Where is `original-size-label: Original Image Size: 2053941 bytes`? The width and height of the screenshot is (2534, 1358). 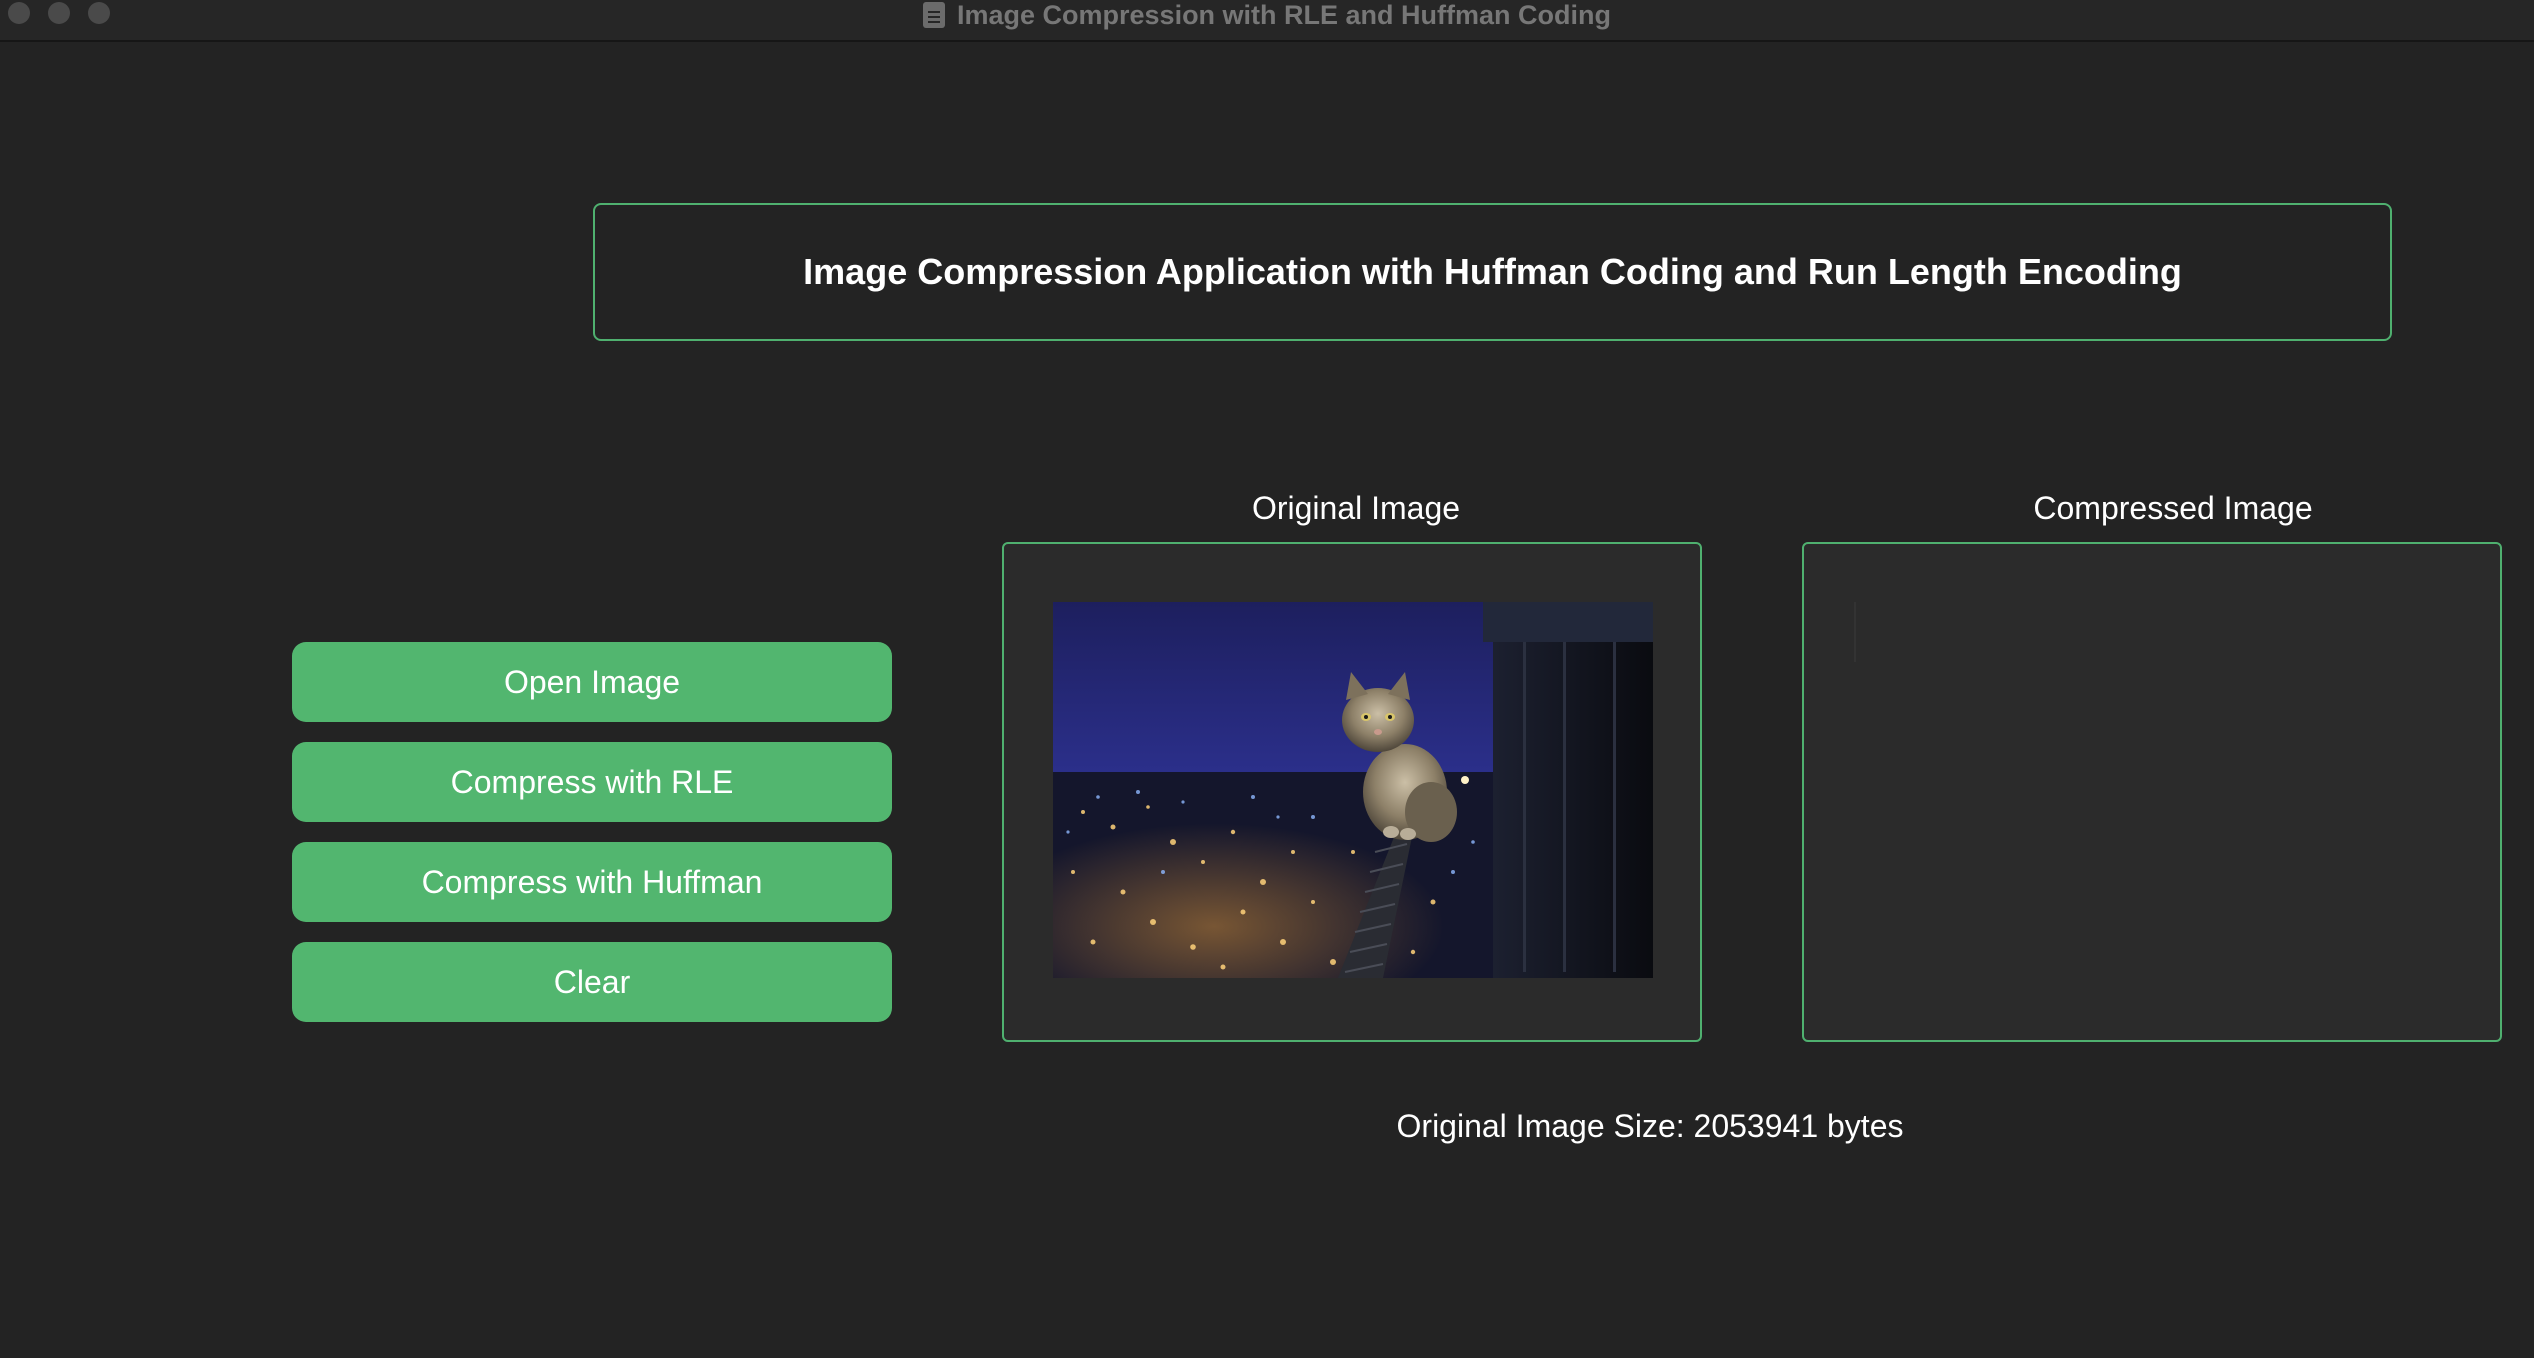
original-size-label: Original Image Size: 2053941 bytes is located at coordinates (1650, 1126).